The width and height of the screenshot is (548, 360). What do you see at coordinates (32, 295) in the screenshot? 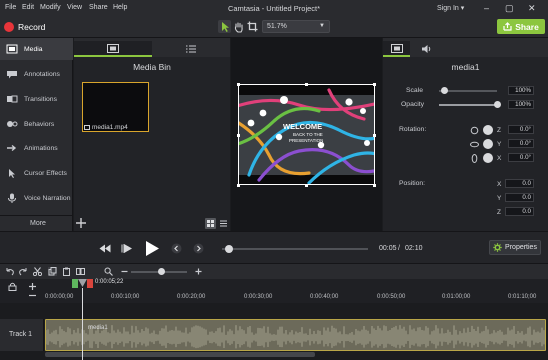
I see `collapse-icon` at bounding box center [32, 295].